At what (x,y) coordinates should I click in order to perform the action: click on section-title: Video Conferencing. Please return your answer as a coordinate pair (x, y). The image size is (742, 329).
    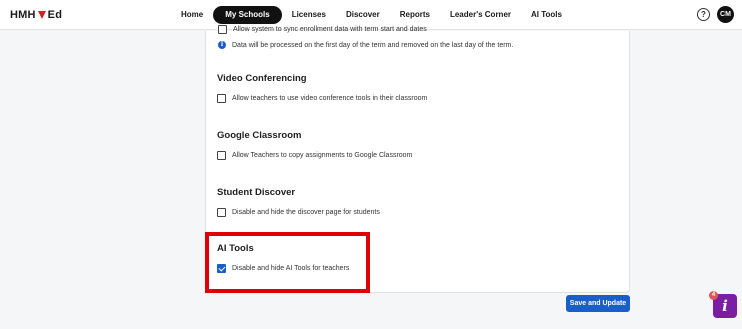
    Looking at the image, I should click on (262, 78).